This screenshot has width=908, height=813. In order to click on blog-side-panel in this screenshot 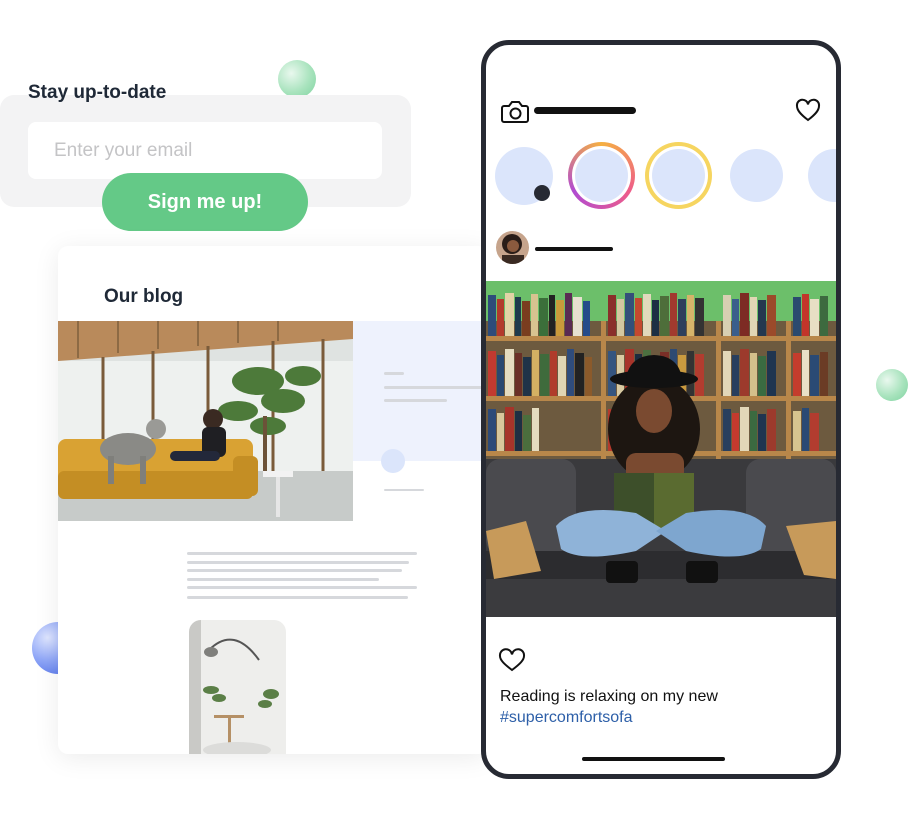, I will do `click(420, 391)`.